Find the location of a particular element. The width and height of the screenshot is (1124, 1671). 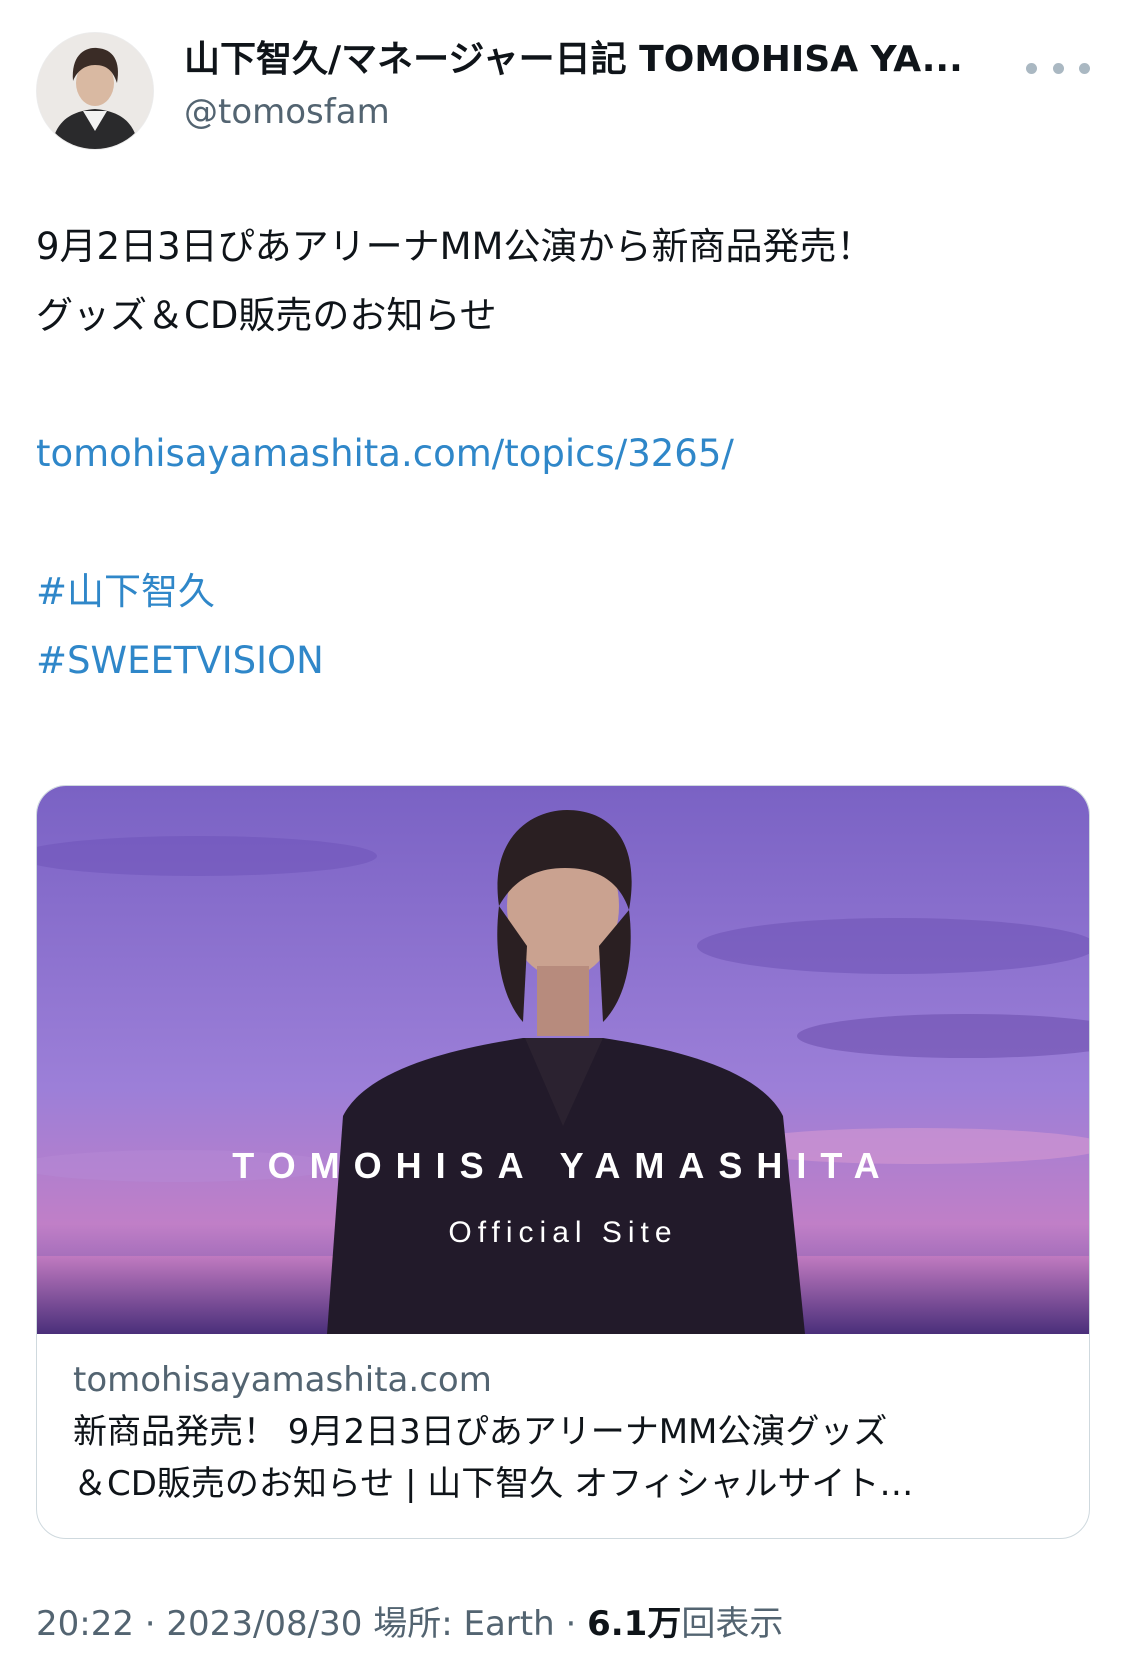

view-label: 回表示 is located at coordinates (732, 1624).